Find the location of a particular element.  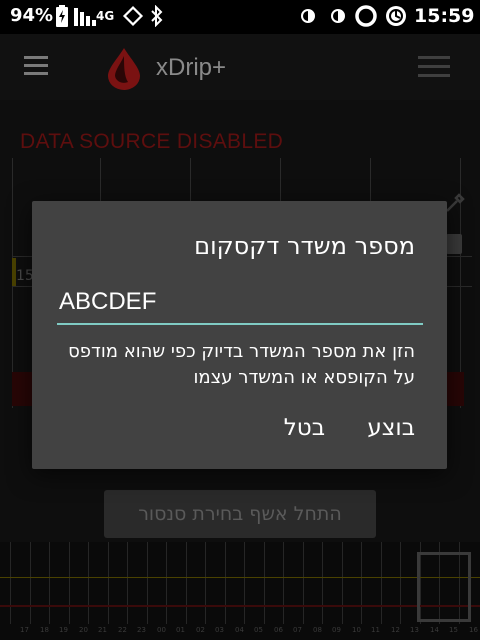

data-saver-icon is located at coordinates (396, 16).